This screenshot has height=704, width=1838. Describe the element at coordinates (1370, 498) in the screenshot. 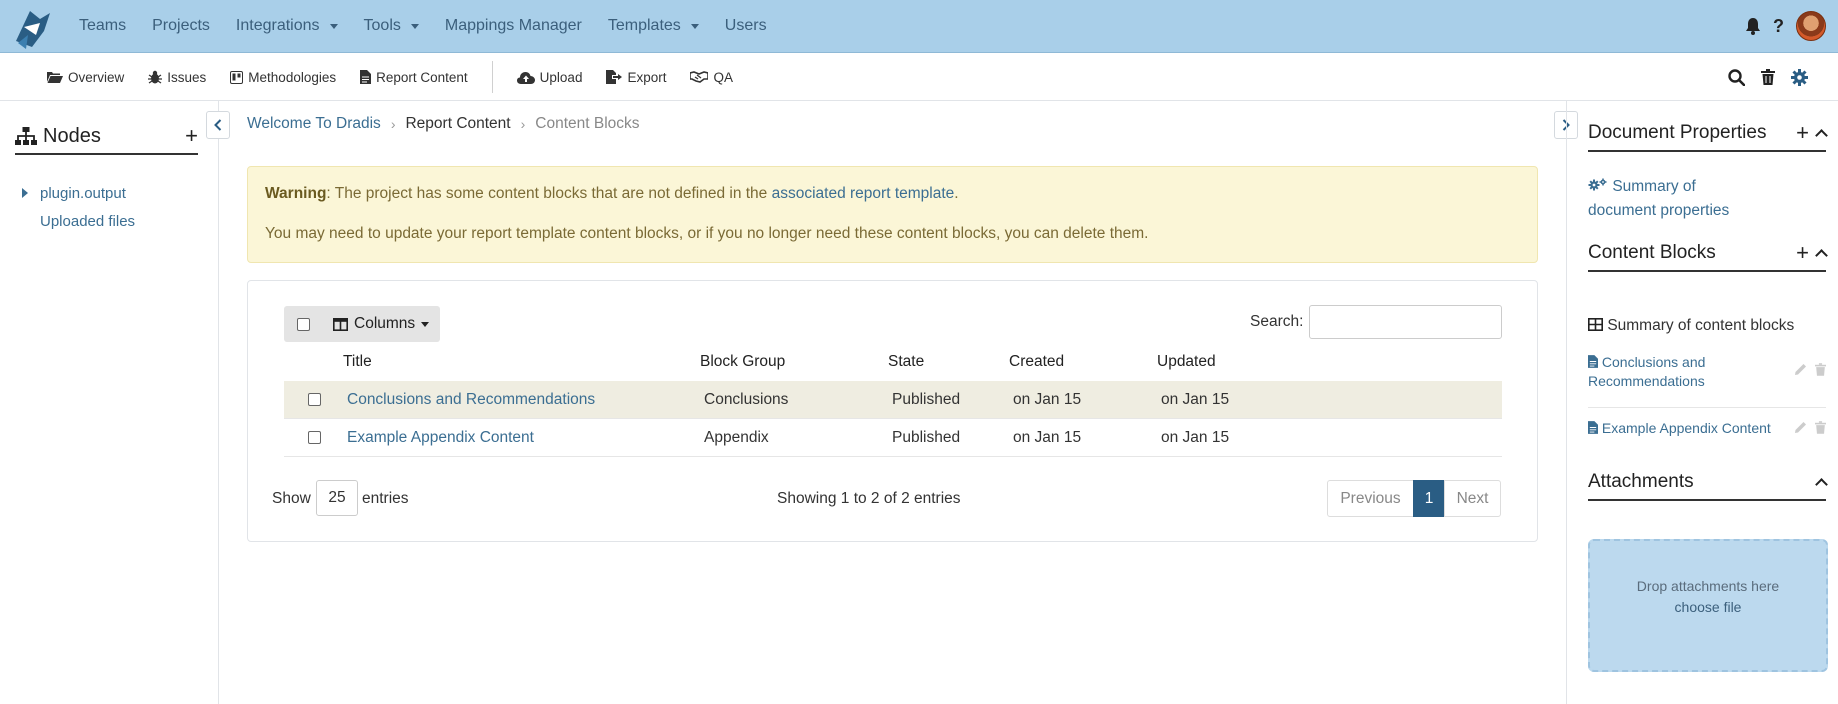

I see `previous-page-button: Previous` at that location.